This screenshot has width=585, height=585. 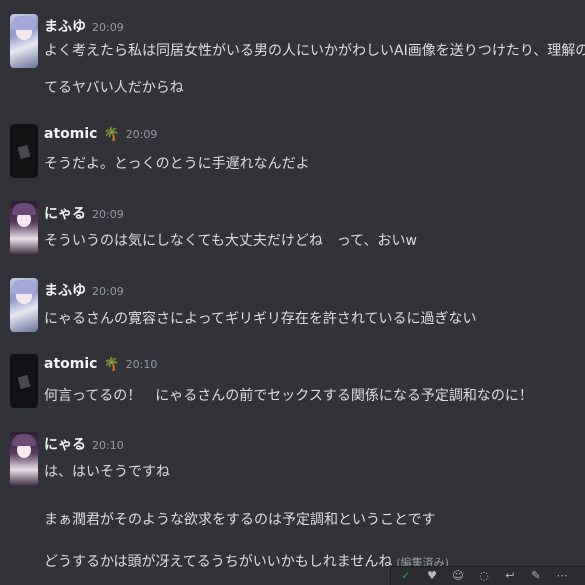 What do you see at coordinates (107, 472) in the screenshot?
I see `message-text: は、はいそうですね` at bounding box center [107, 472].